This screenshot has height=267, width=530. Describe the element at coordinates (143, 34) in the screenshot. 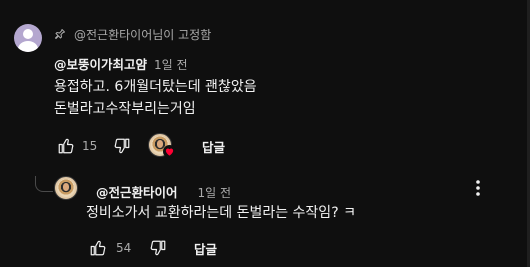

I see `pinned-label: @전근환타이어님이 고정함` at that location.